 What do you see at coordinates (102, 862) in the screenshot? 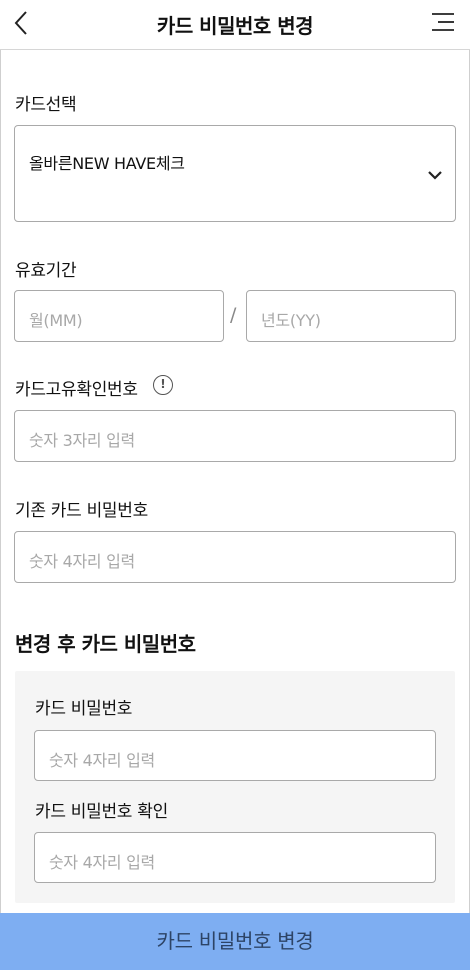
I see `confirm-pin-placeholder: 숫자 4자리 입력` at bounding box center [102, 862].